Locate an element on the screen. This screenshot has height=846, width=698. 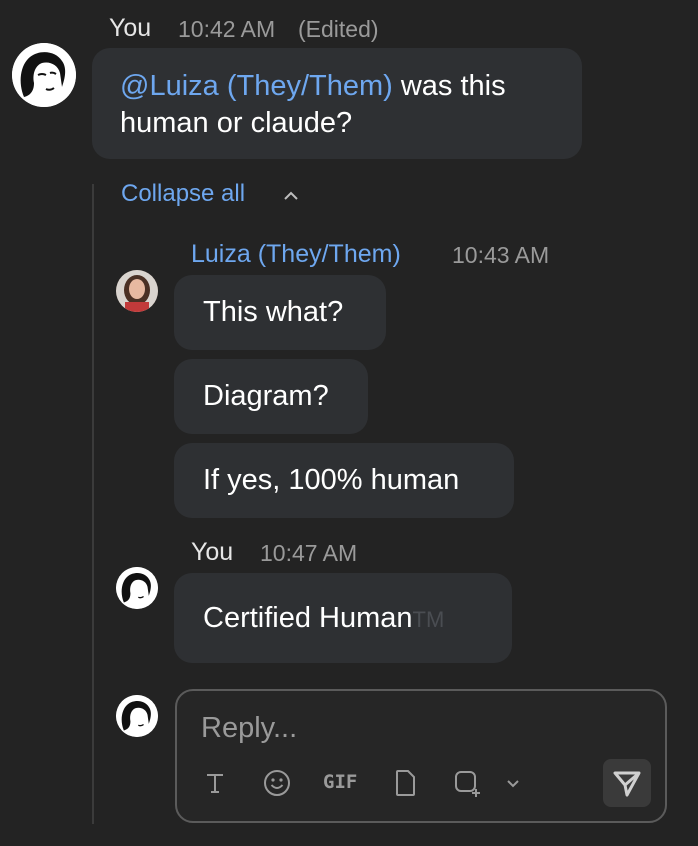
mention-link: @Luiza (They/Them) is located at coordinates (256, 86).